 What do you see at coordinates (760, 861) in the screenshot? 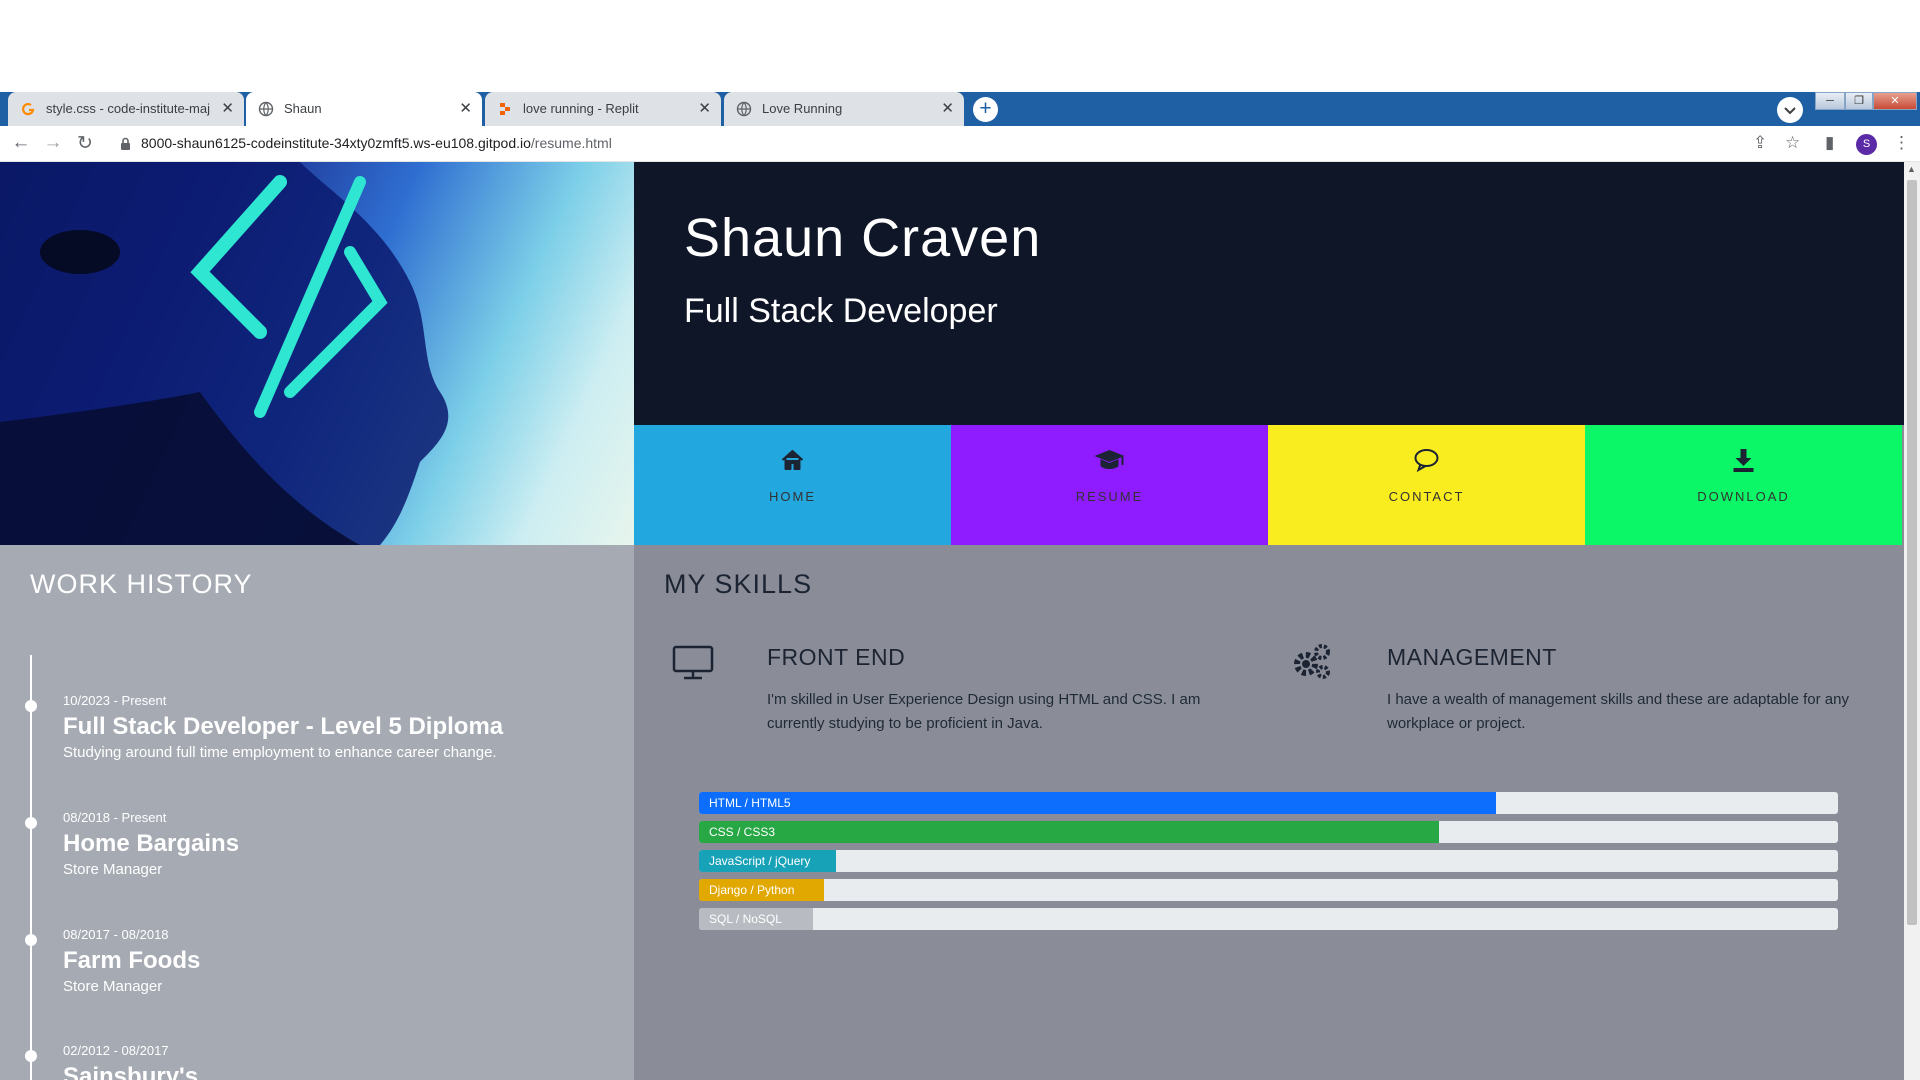
I see `skill-bar-label: JavaScript / jQuery` at bounding box center [760, 861].